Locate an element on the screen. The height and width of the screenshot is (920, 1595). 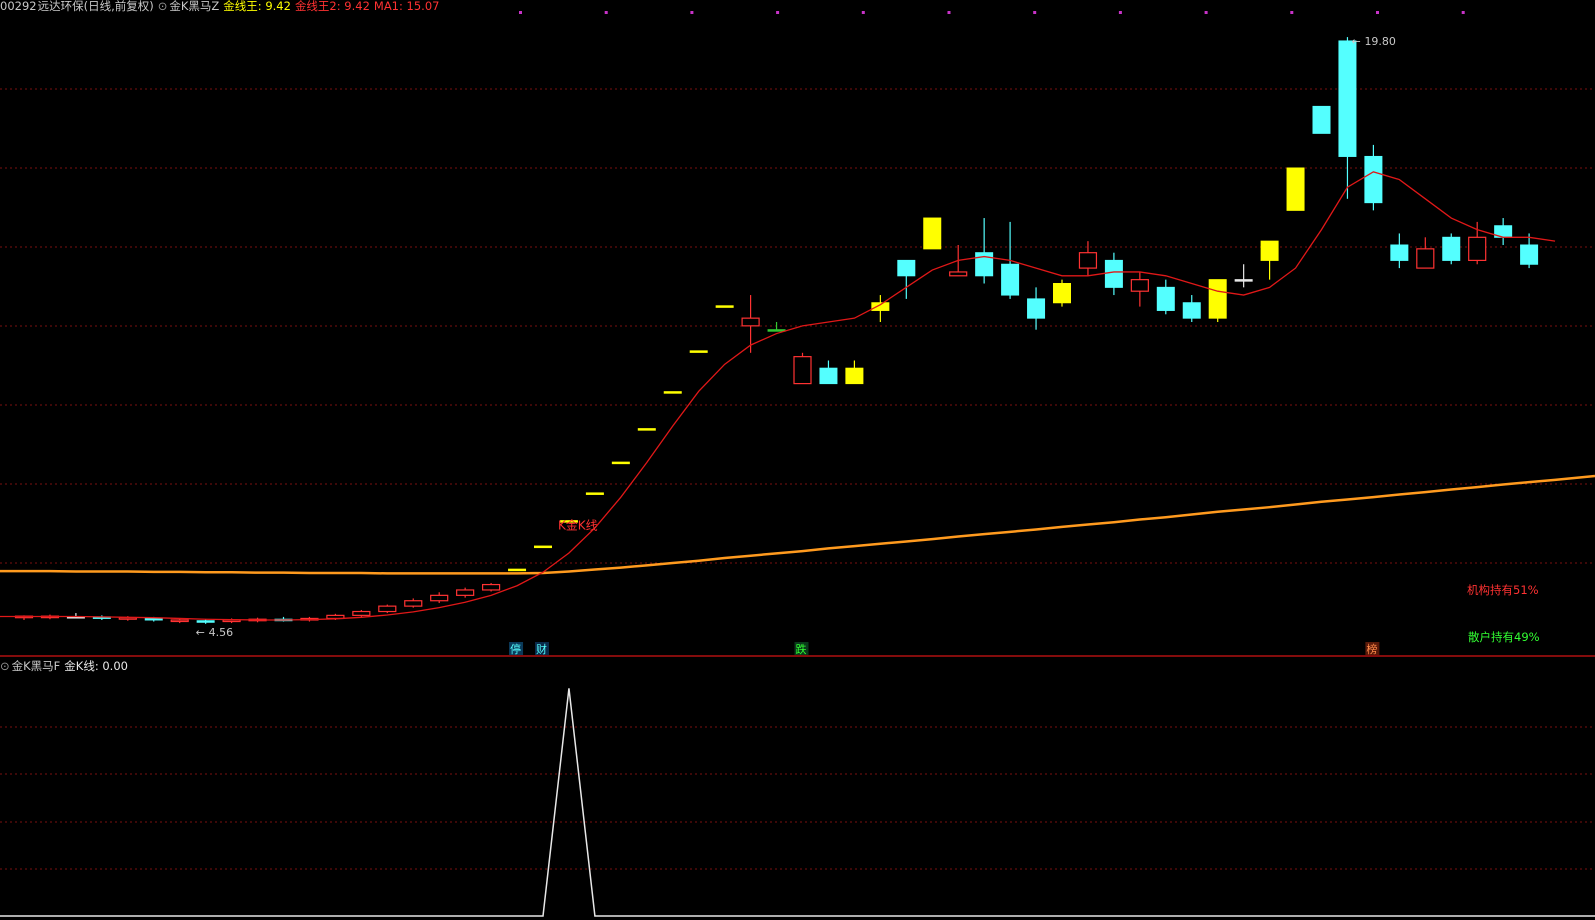
marker-text: 榜 is located at coordinates (1371, 649).